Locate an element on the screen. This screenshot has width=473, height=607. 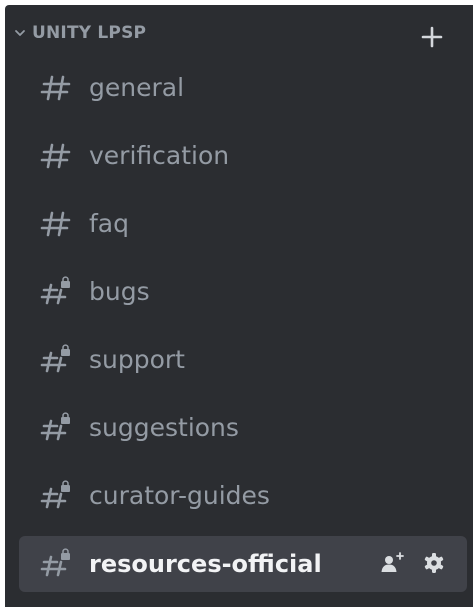
channel-item-support: support is located at coordinates (243, 360).